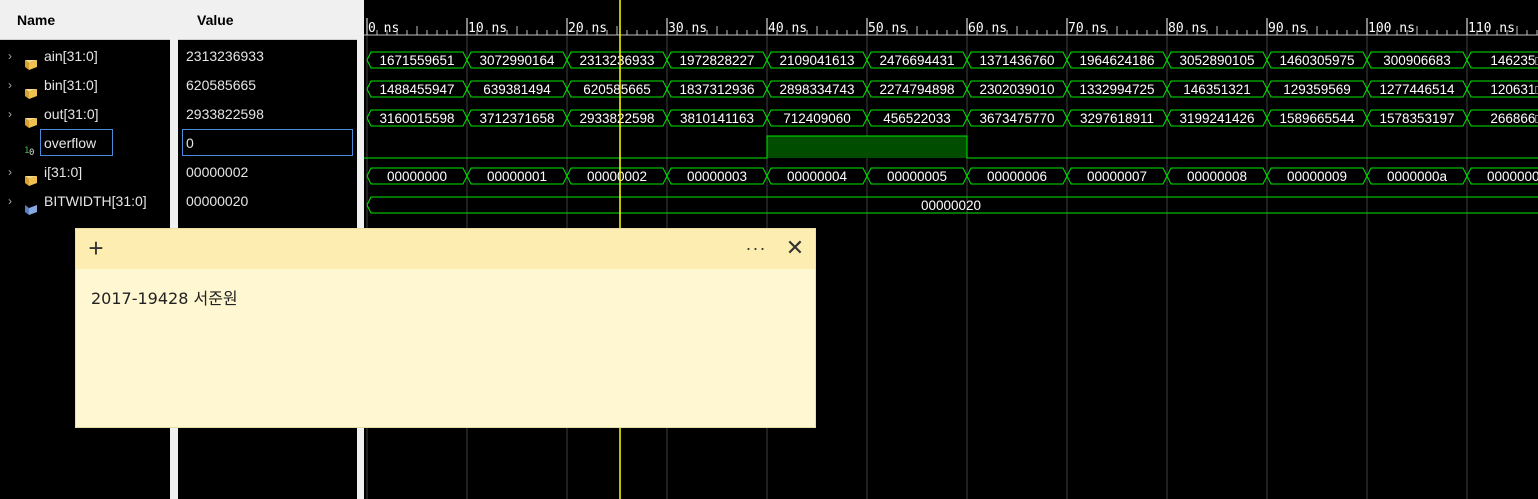 The height and width of the screenshot is (499, 1538). I want to click on bus-value-label: 3712371658, so click(516, 118).